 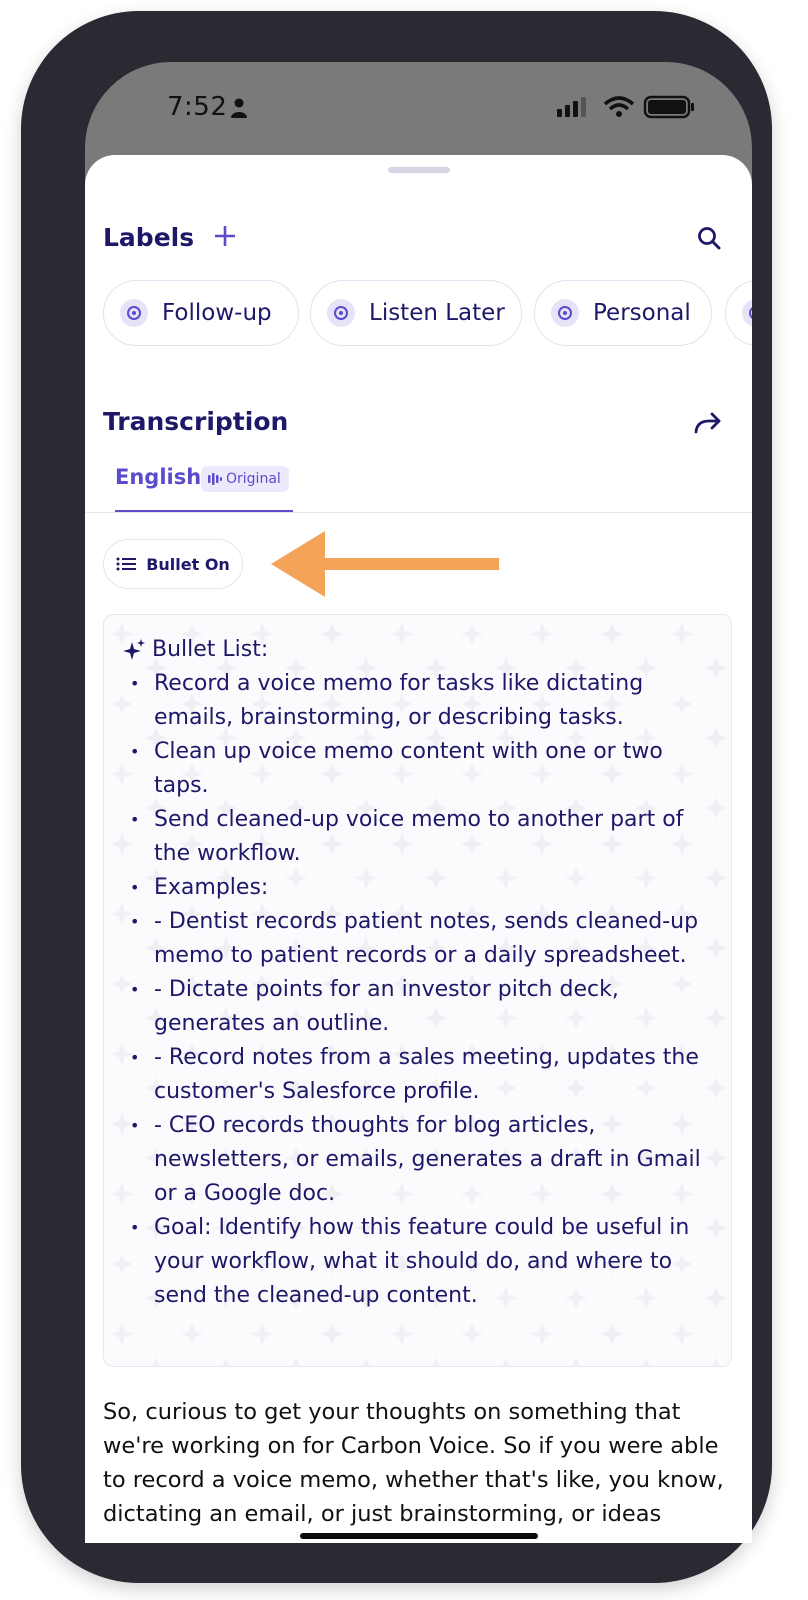 I want to click on bullet-toggle-label: Bullet On, so click(x=188, y=564).